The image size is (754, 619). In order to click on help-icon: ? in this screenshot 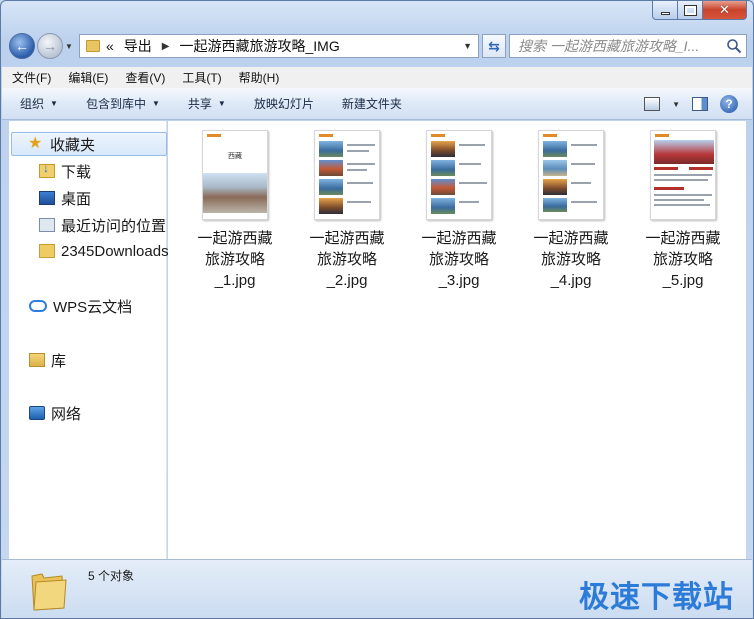, I will do `click(729, 104)`.